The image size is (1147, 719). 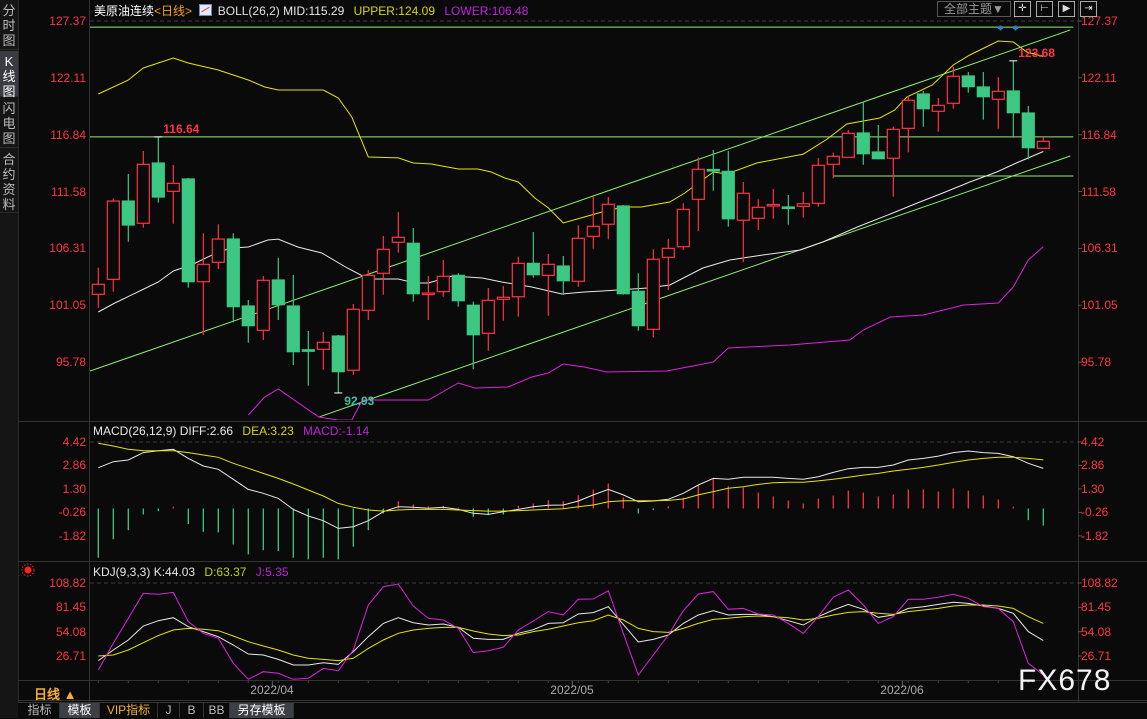 I want to click on macd-axis-label-left: 2.86, so click(x=74, y=465).